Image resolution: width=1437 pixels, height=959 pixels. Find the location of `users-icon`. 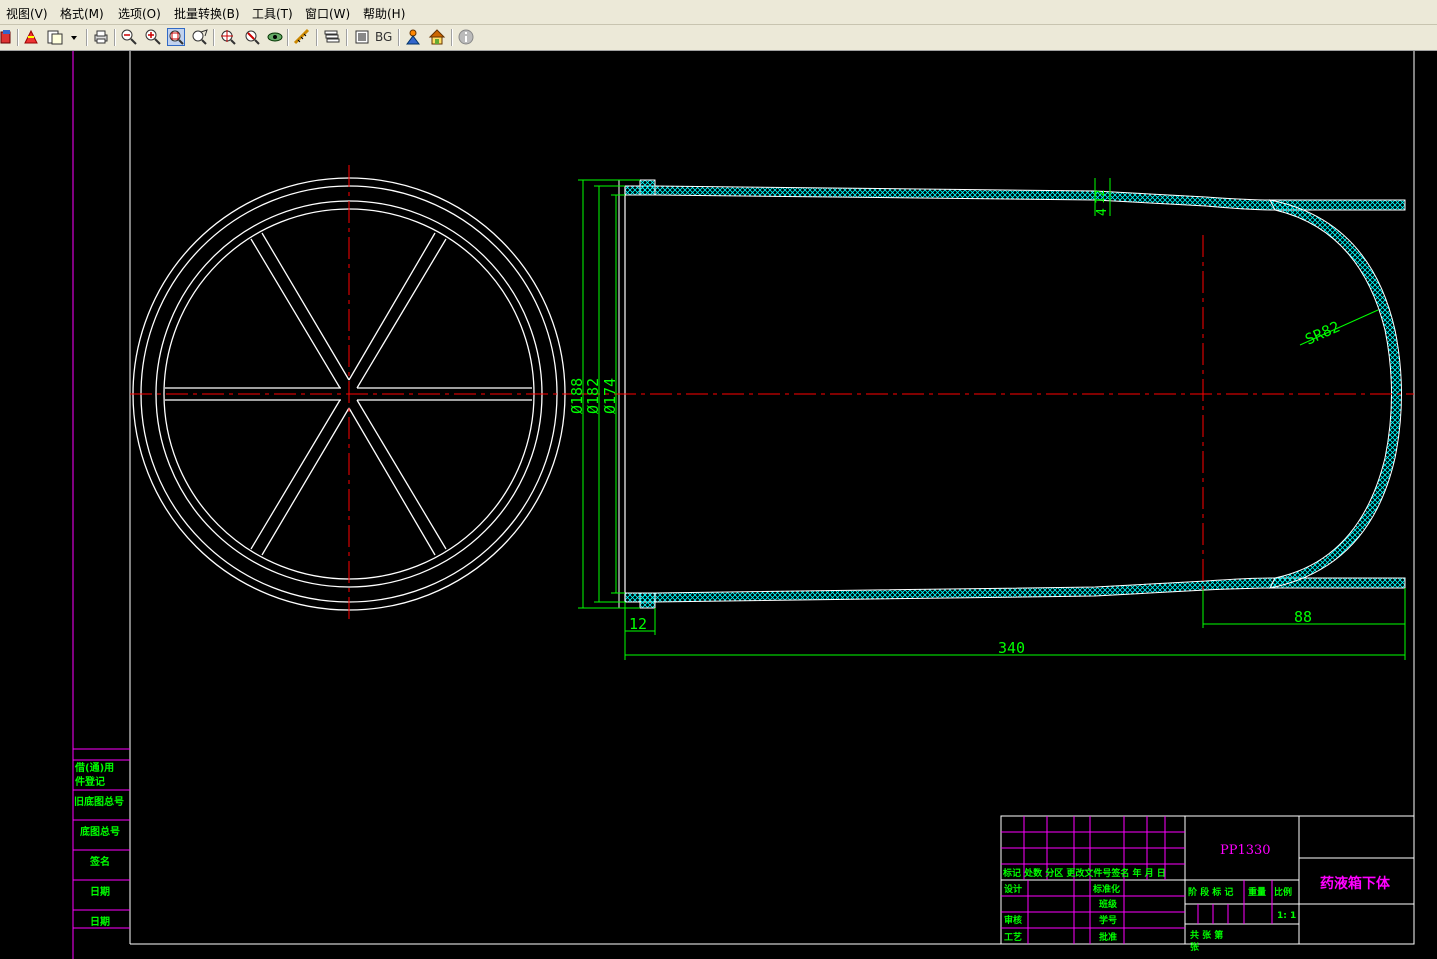

users-icon is located at coordinates (413, 37).